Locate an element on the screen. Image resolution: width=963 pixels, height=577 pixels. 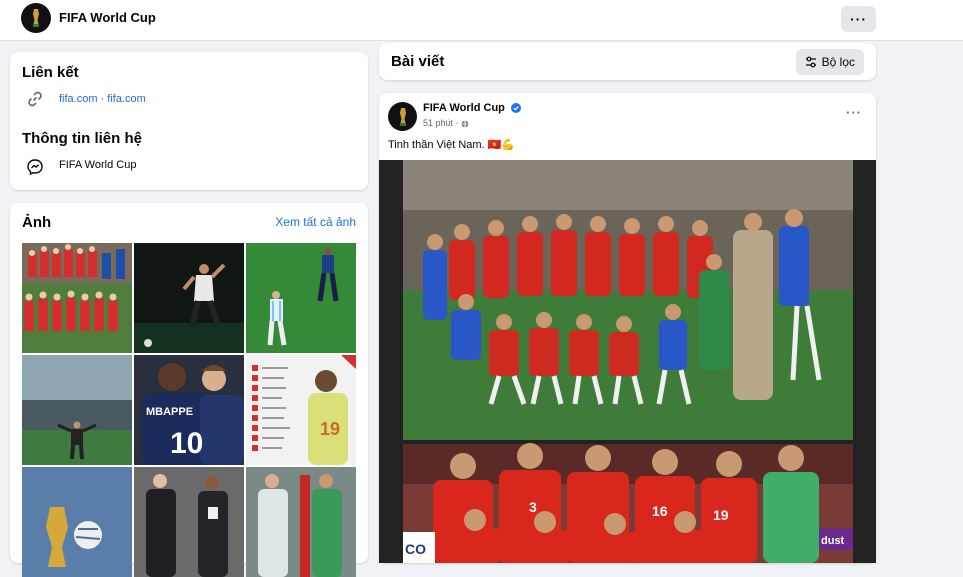
post-author-avatar is located at coordinates (402, 116).